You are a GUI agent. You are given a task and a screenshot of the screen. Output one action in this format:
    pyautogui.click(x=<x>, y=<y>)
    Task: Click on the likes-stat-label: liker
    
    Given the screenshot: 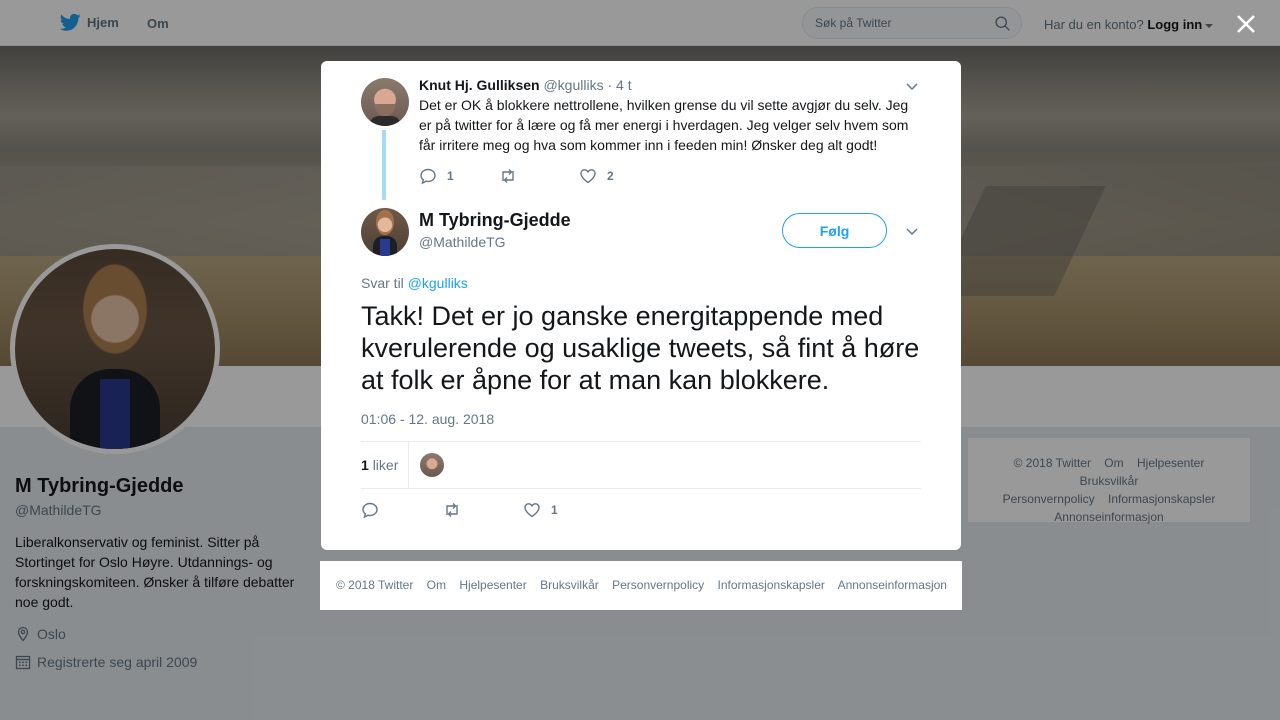 What is the action you would take?
    pyautogui.click(x=385, y=465)
    